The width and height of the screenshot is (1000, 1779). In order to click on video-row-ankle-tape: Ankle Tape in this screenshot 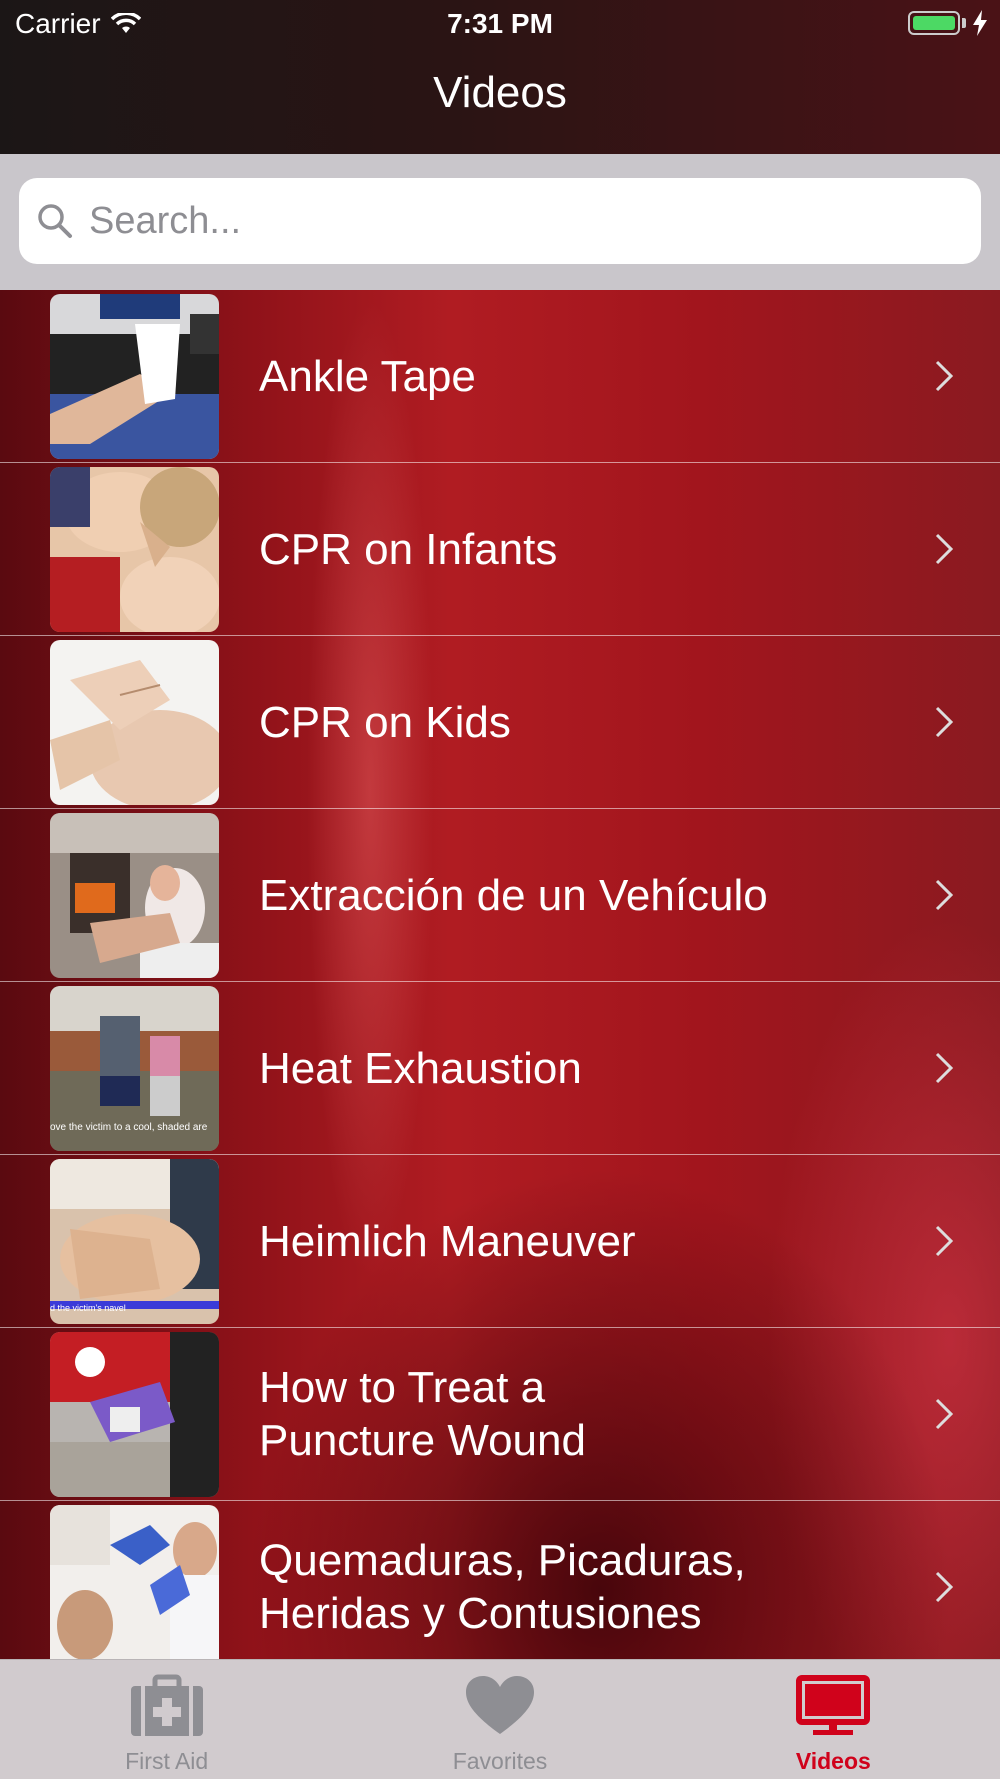, I will do `click(500, 376)`.